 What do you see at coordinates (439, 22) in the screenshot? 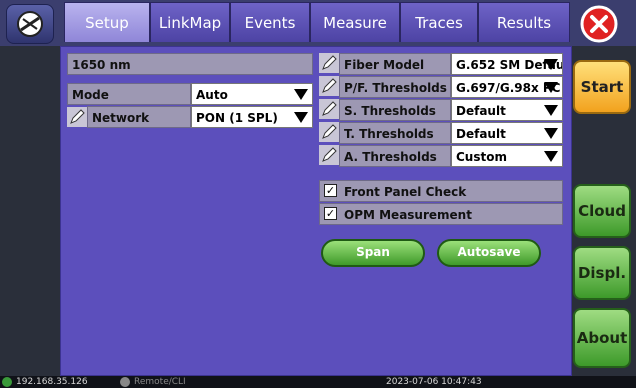
I see `tab-traces: Traces` at bounding box center [439, 22].